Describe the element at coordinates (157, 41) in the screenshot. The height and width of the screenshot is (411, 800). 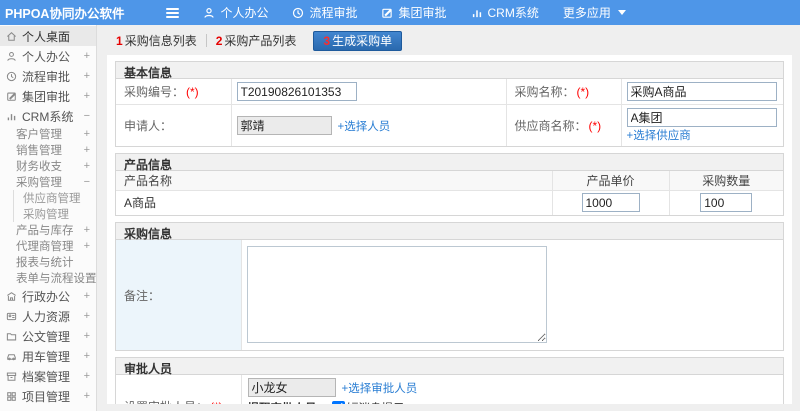
I see `tab-purchase-info-list: 1 采购信息列表` at that location.